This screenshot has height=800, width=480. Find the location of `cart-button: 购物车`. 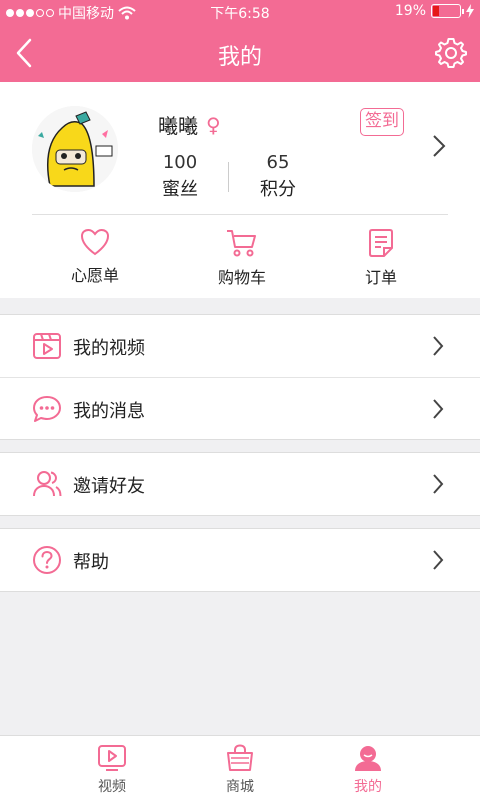

cart-button: 购物车 is located at coordinates (242, 258).